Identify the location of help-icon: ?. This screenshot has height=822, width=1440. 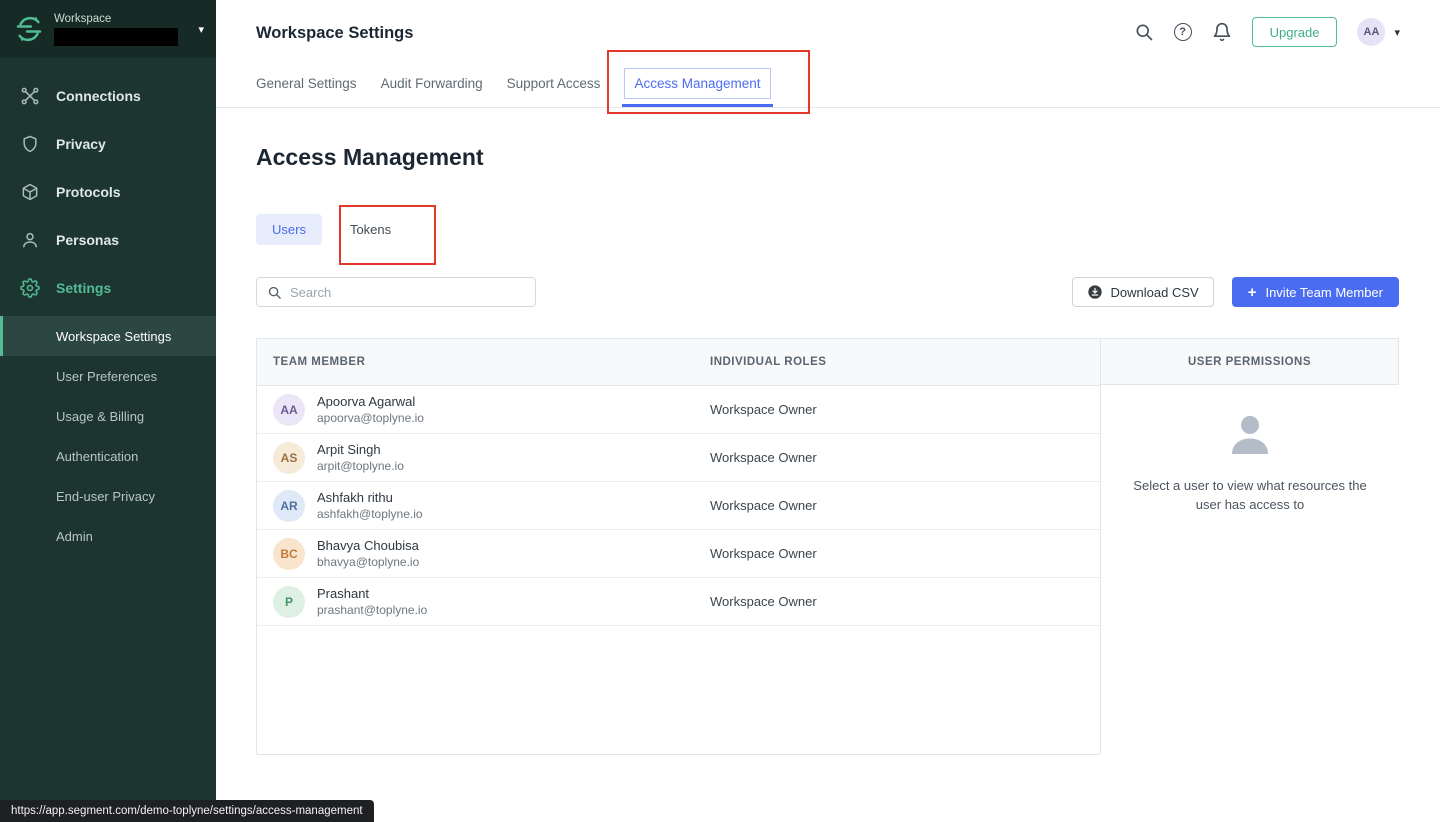
(1182, 32).